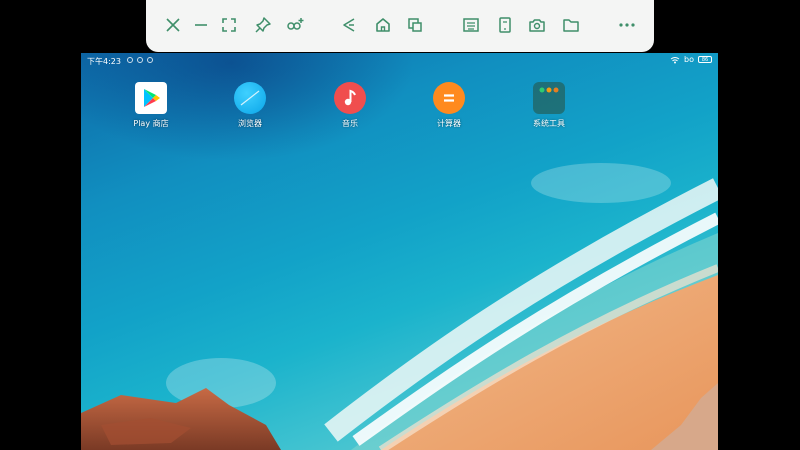 The height and width of the screenshot is (450, 800). What do you see at coordinates (675, 59) in the screenshot?
I see `wifi-icon` at bounding box center [675, 59].